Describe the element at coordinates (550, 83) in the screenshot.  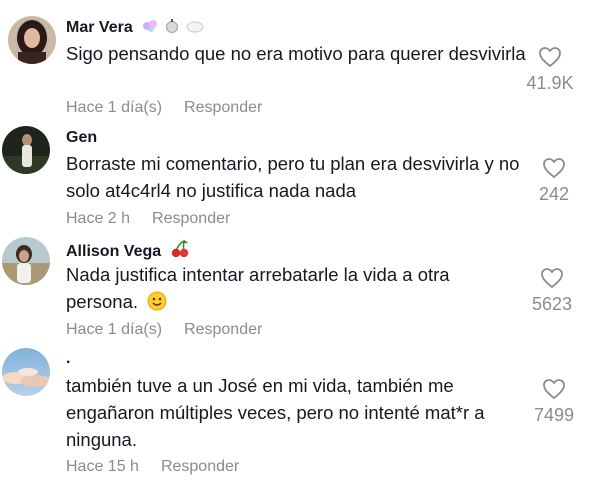
I see `like-count: 41.9K` at that location.